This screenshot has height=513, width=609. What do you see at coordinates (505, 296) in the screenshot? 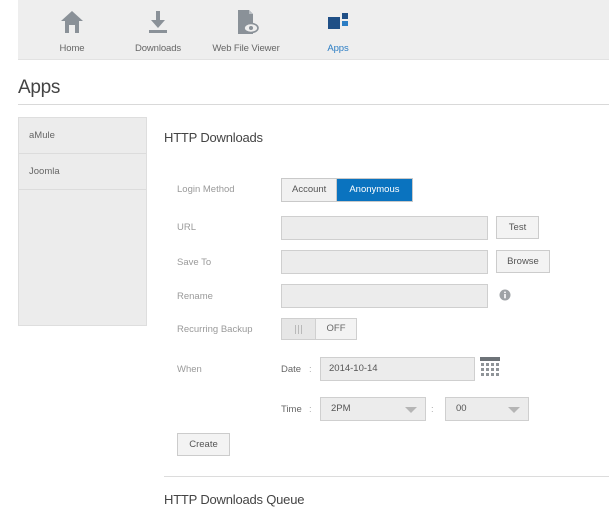
I see `info-icon` at bounding box center [505, 296].